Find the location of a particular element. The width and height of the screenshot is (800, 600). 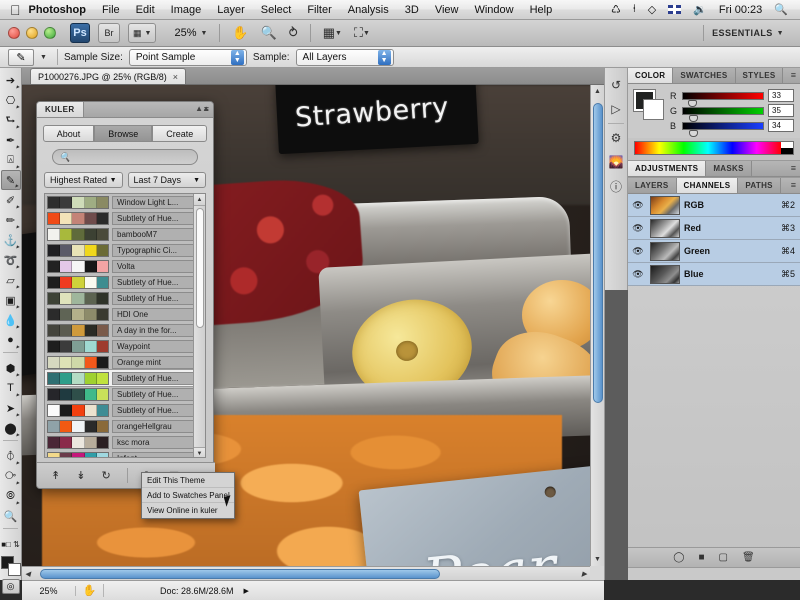

spectrum-white-black is located at coordinates (787, 148).